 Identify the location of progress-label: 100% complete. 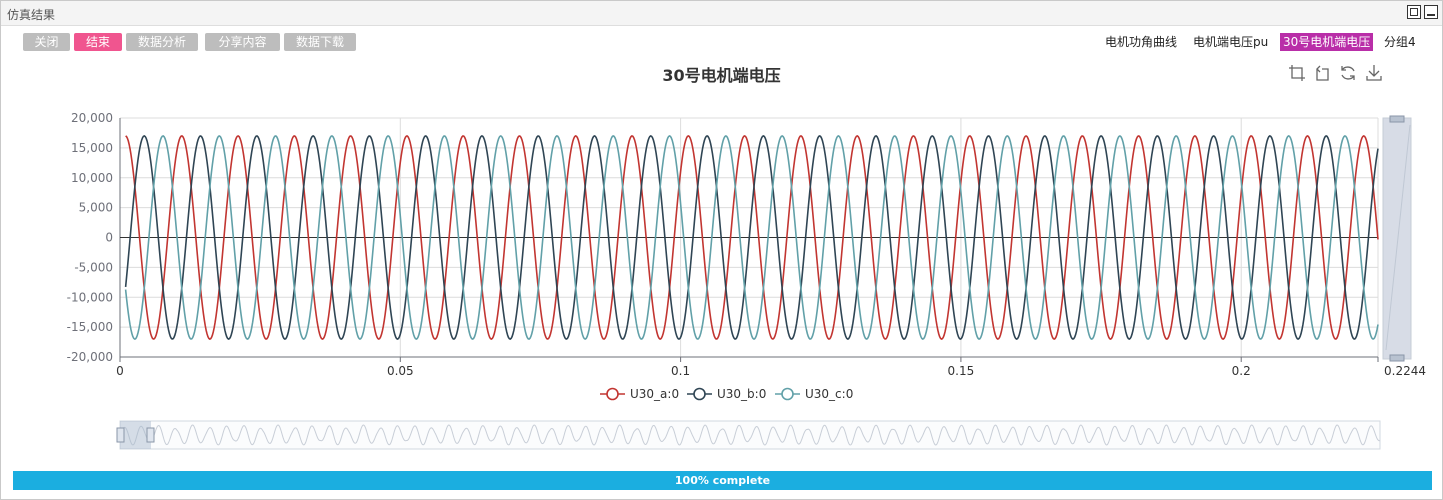
(722, 480).